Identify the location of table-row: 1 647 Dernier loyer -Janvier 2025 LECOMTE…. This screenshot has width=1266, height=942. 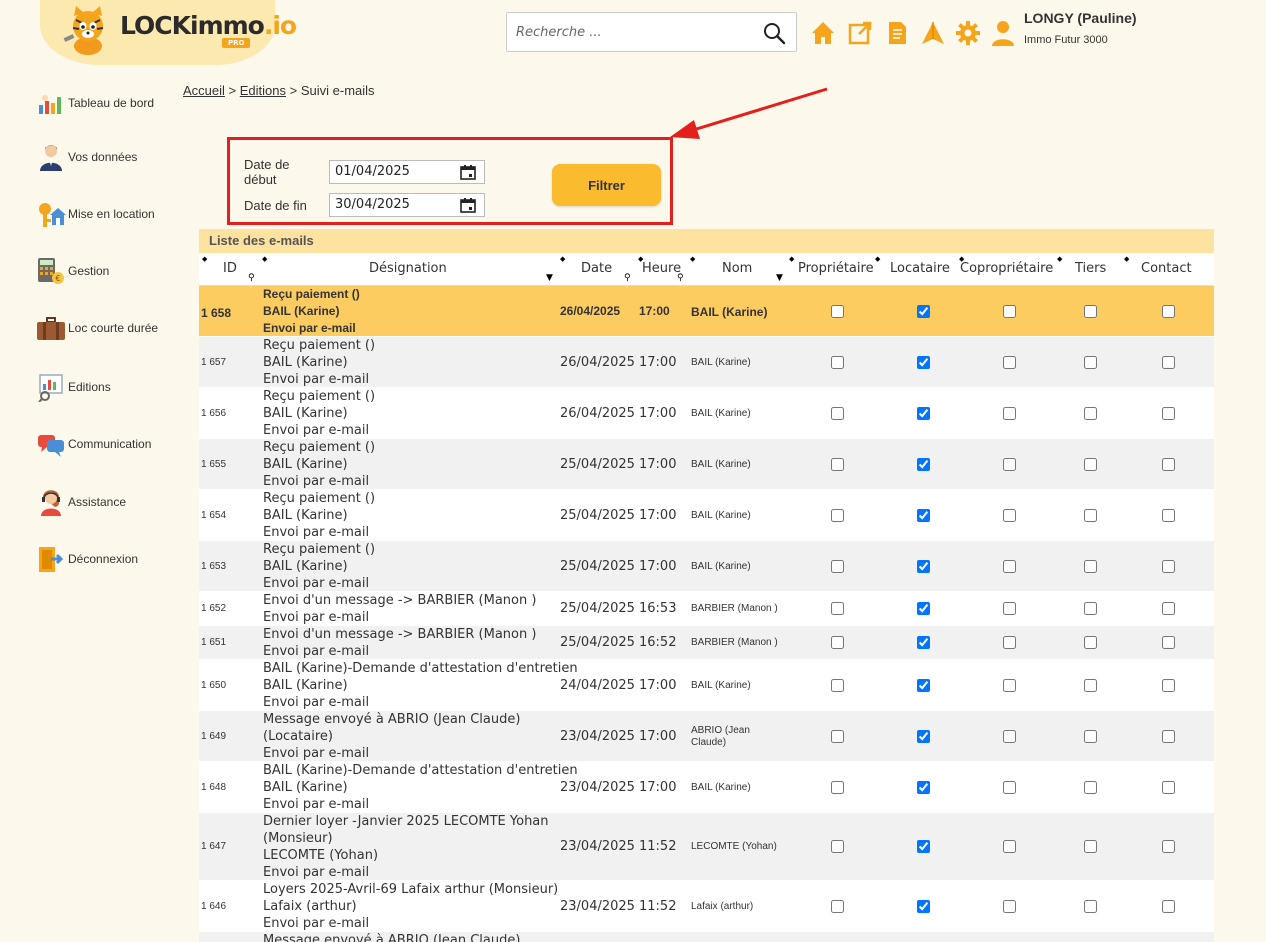
(706, 847).